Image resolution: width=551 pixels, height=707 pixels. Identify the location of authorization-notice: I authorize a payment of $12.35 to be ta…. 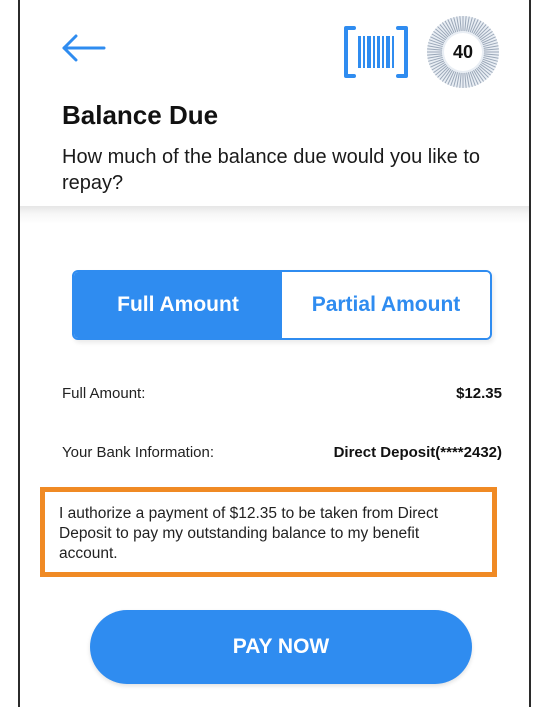
(268, 532).